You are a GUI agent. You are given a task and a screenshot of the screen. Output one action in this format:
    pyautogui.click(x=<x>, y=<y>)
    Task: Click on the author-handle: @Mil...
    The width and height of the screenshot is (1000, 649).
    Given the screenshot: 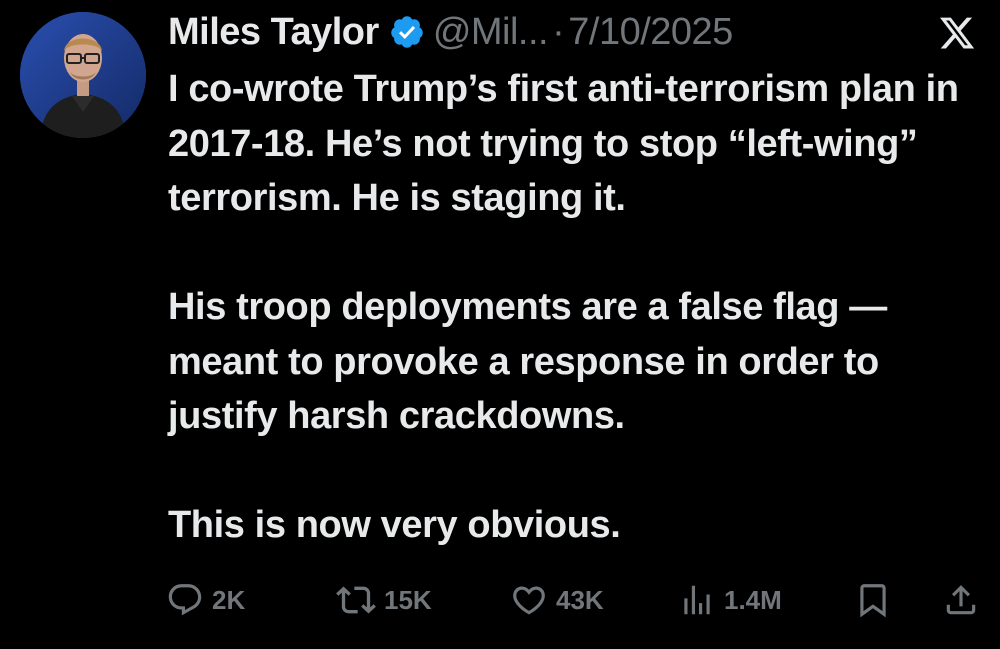 What is the action you would take?
    pyautogui.click(x=491, y=32)
    